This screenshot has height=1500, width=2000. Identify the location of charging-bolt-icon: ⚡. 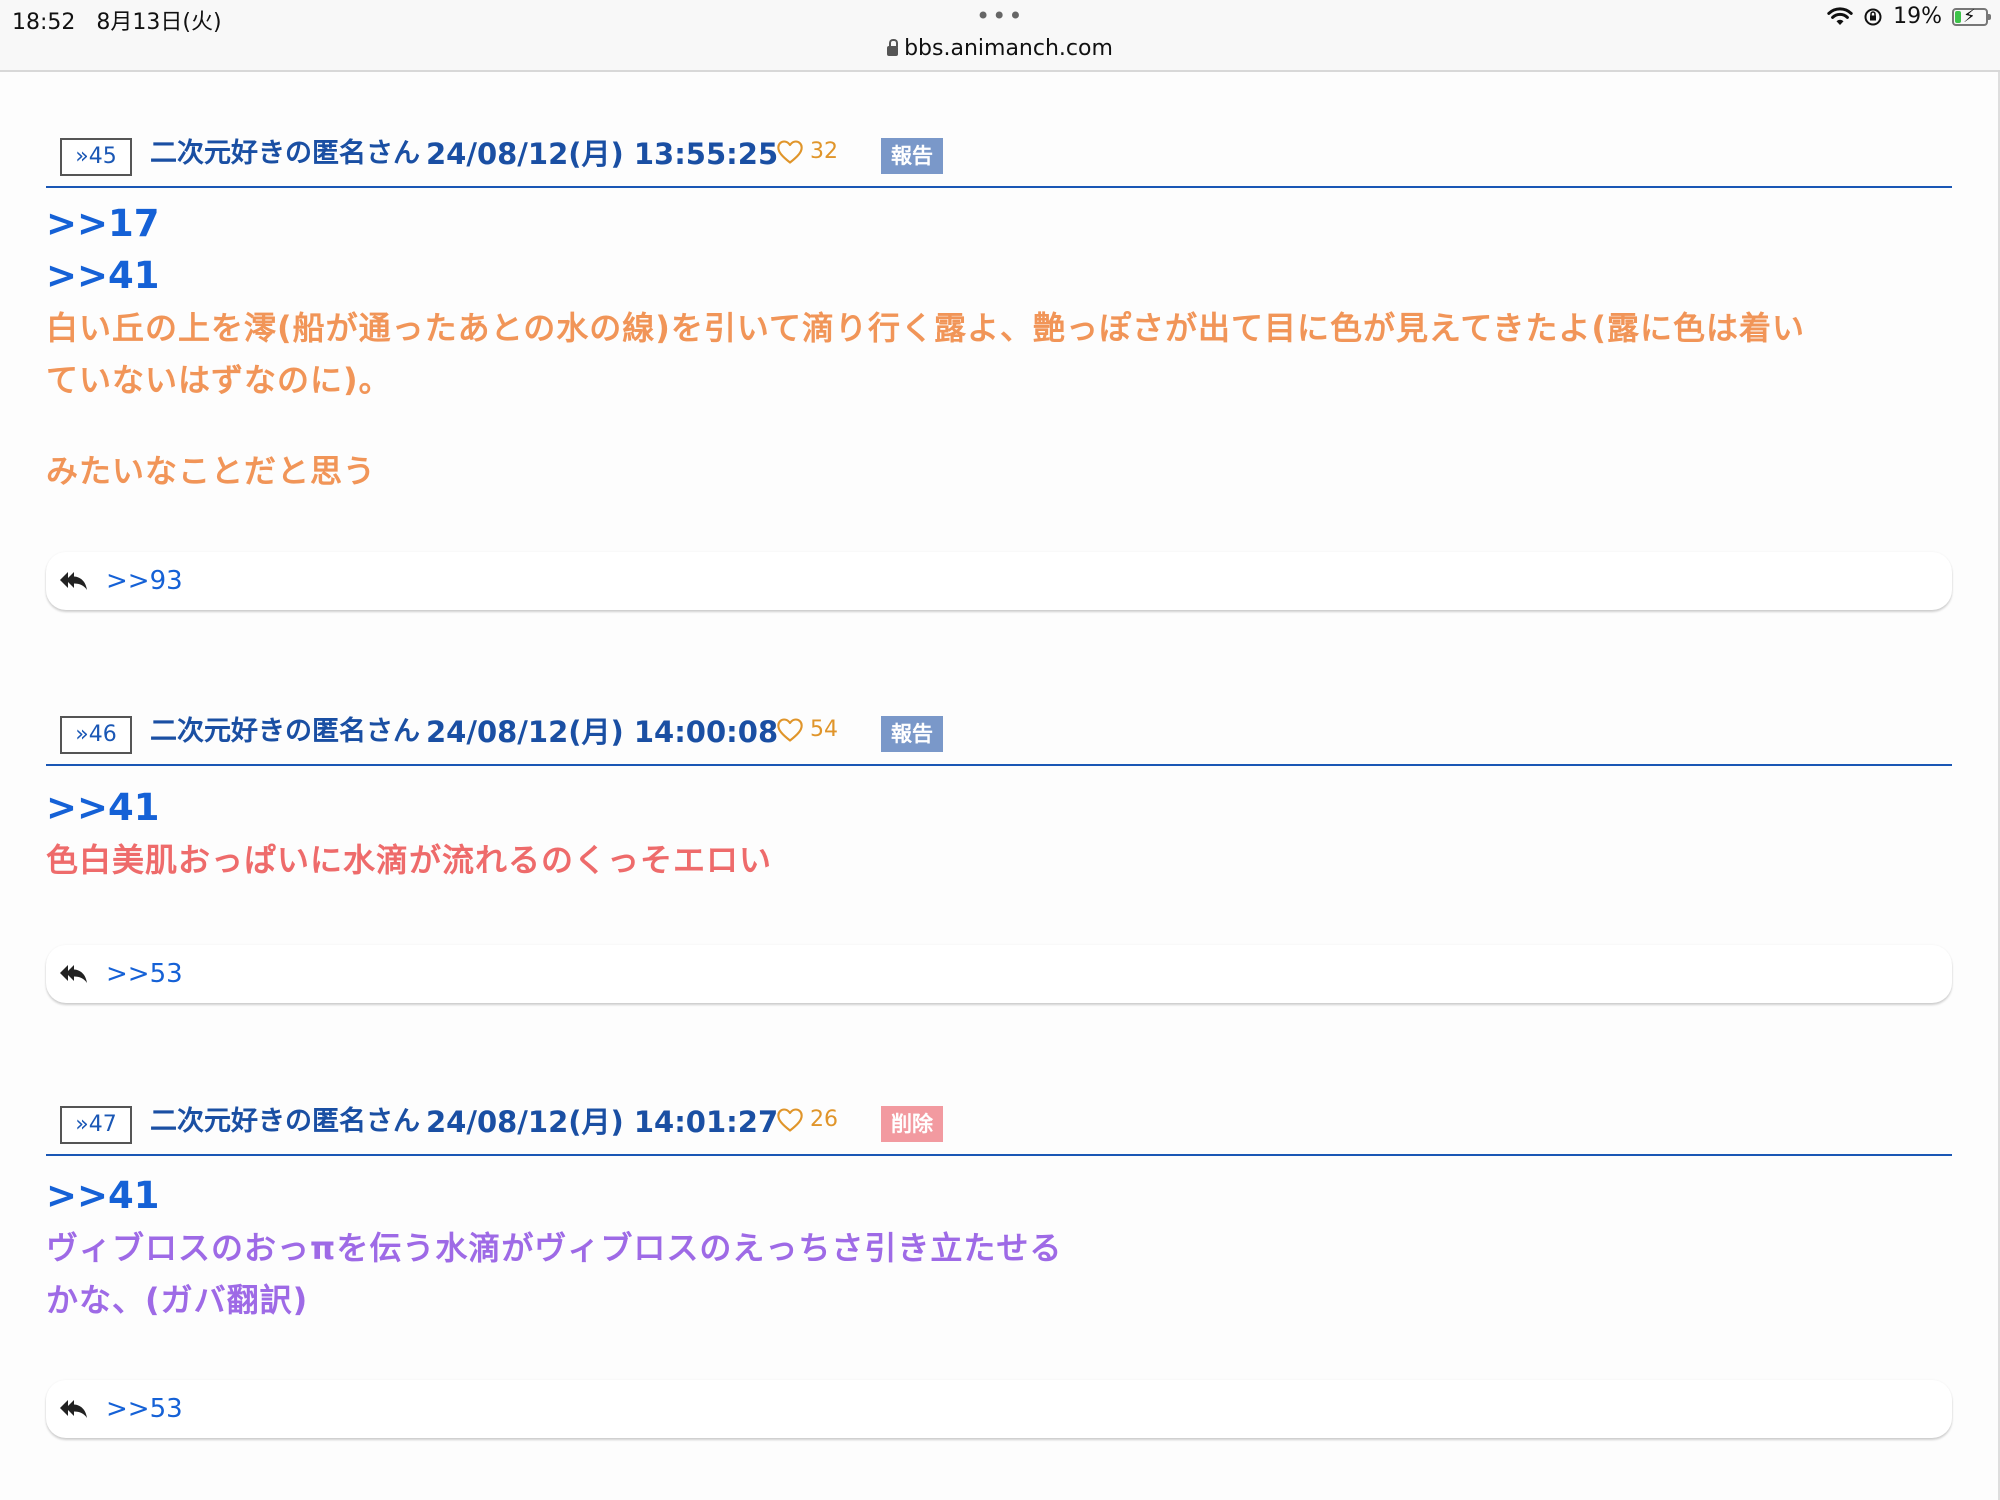
(1969, 16).